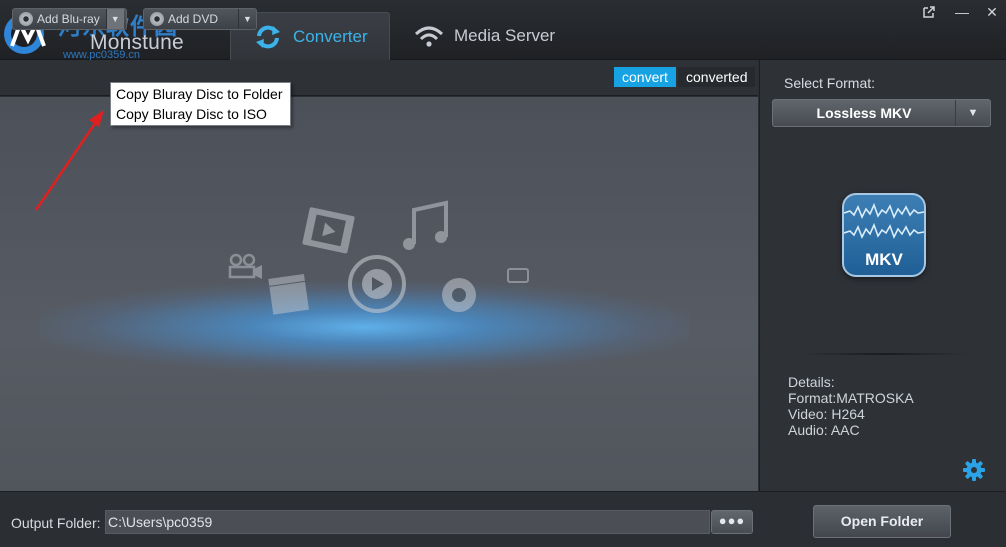 The height and width of the screenshot is (547, 1006). What do you see at coordinates (864, 113) in the screenshot?
I see `selected-format: Lossless MKV` at bounding box center [864, 113].